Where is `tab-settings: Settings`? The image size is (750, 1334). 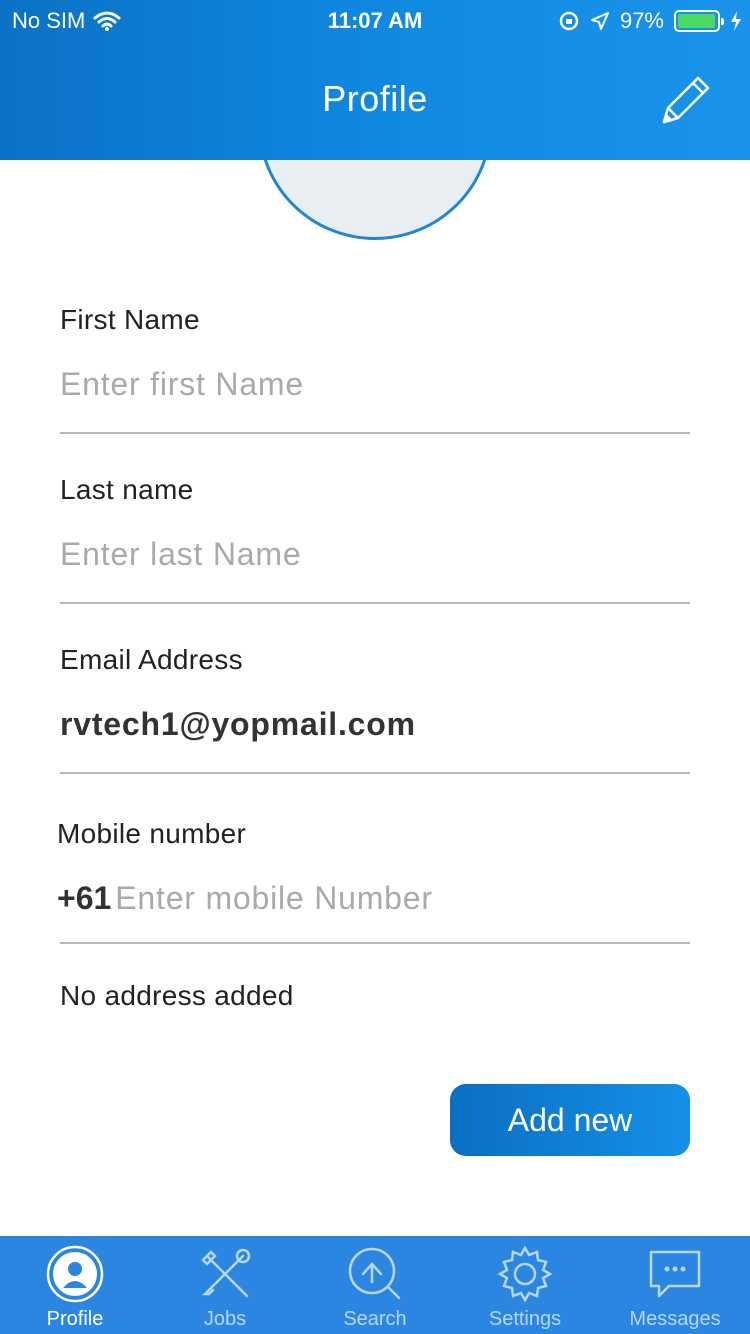 tab-settings: Settings is located at coordinates (525, 1285).